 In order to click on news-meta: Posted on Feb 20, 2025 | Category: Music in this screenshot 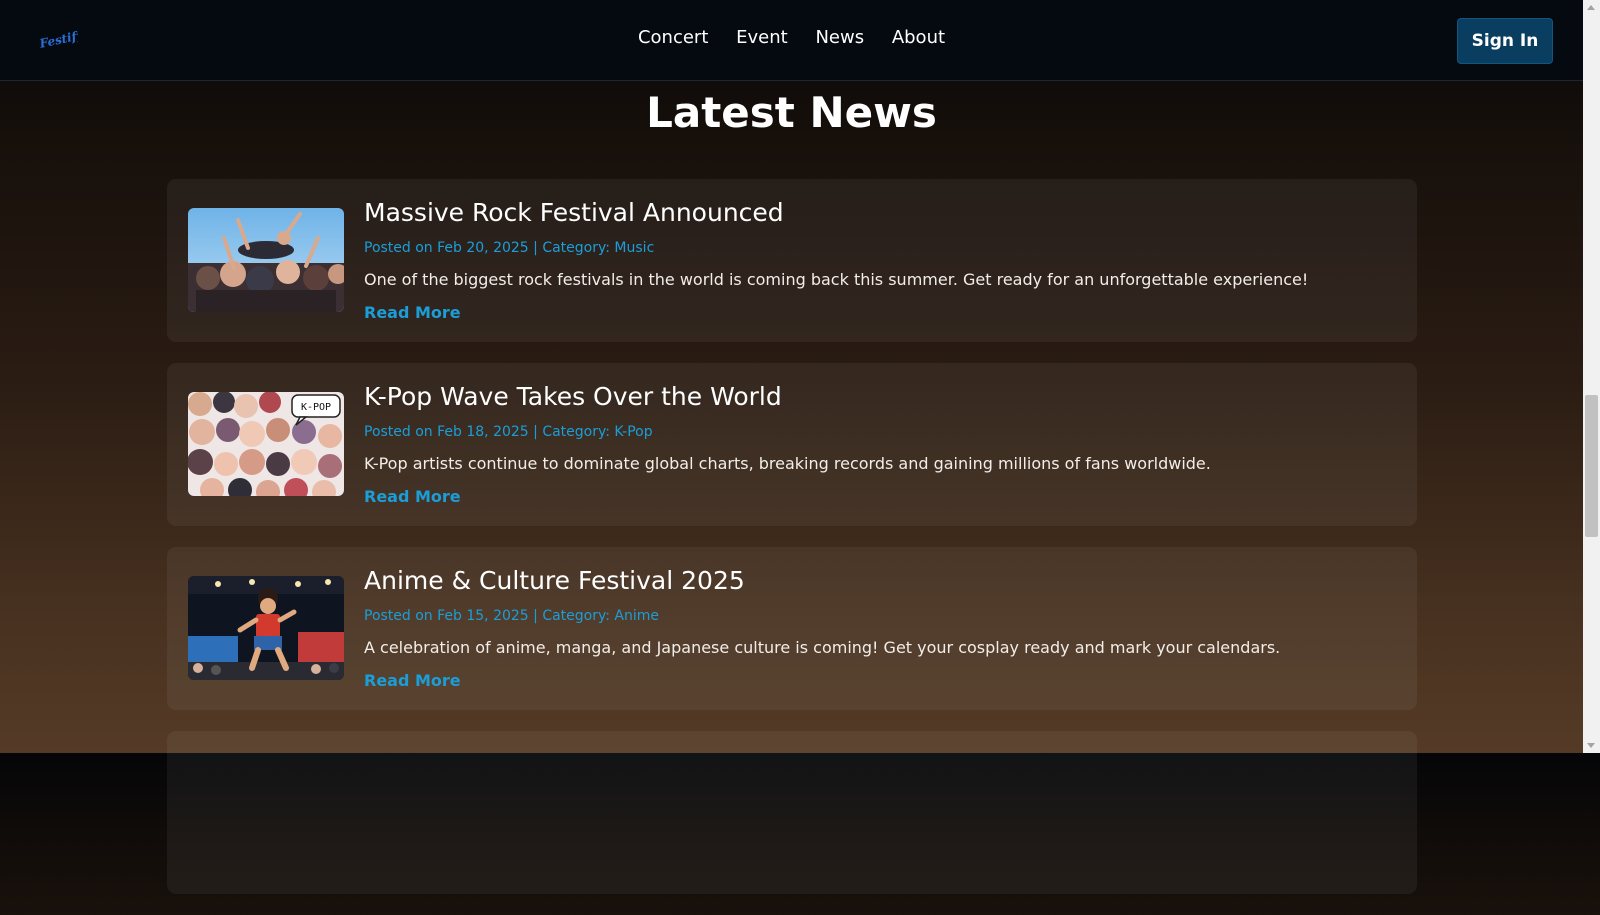, I will do `click(509, 248)`.